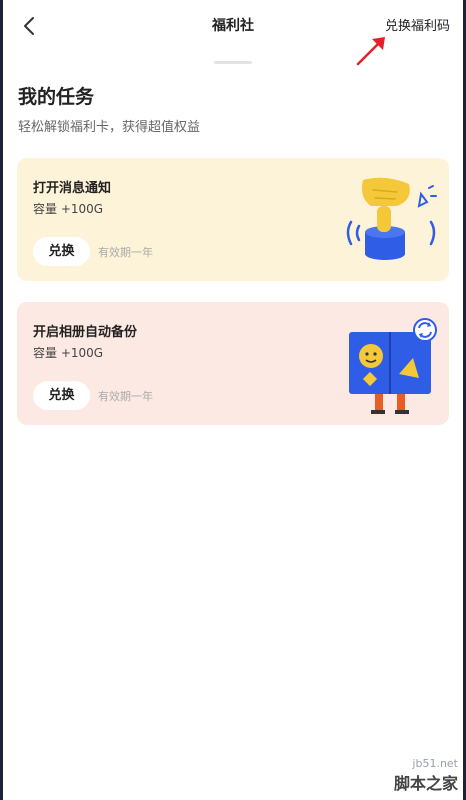 The height and width of the screenshot is (800, 466). Describe the element at coordinates (233, 363) in the screenshot. I see `task-card-album-backup: 开启相册自动备份 容量 +100G 兑换 有效期一年` at that location.